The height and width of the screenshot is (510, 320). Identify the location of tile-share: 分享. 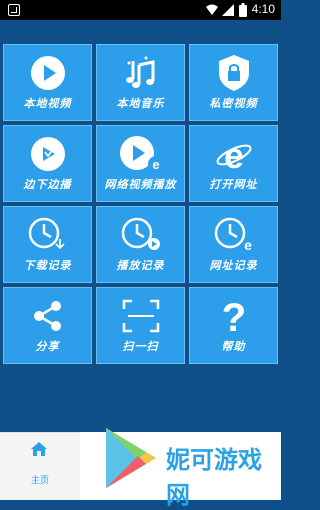
(47, 325).